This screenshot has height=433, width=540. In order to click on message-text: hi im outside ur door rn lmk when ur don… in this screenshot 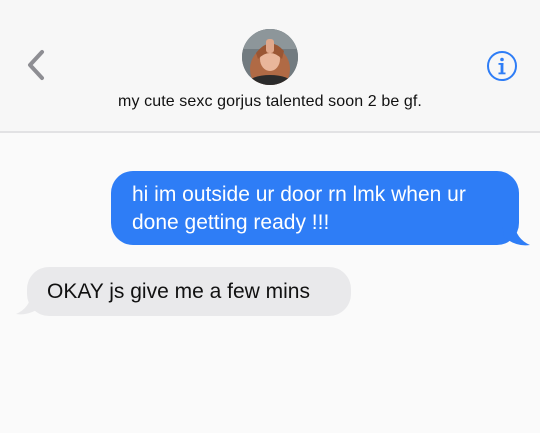, I will do `click(299, 208)`.